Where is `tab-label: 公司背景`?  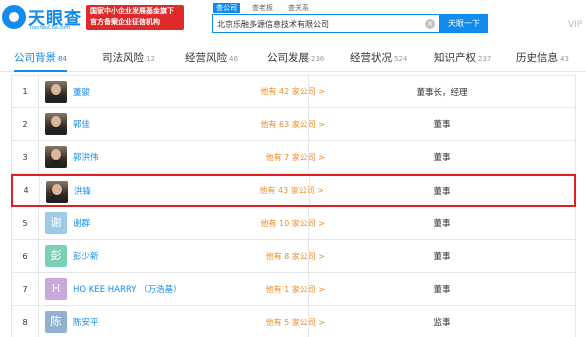
tab-label: 公司背景 is located at coordinates (35, 58).